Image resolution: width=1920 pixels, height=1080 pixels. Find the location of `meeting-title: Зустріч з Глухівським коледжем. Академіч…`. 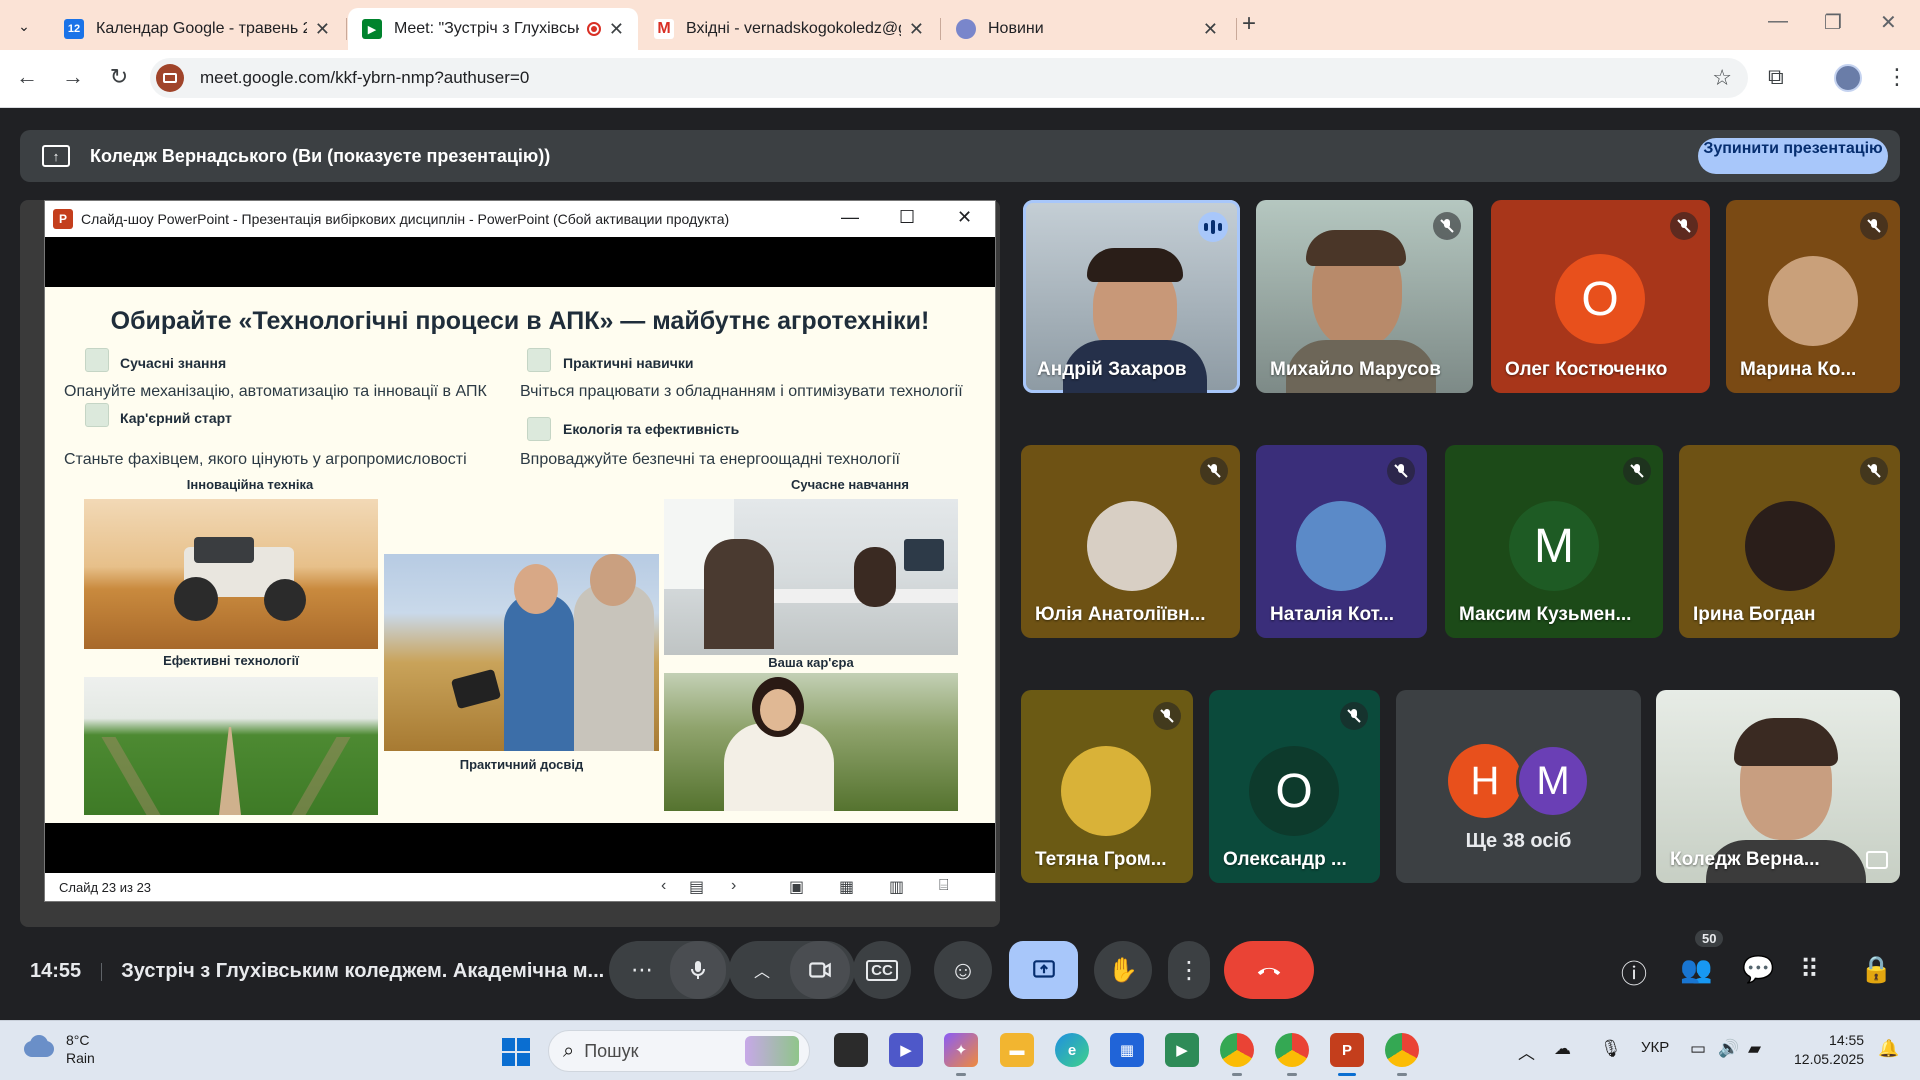

meeting-title: Зустріч з Глухівським коледжем. Академіч… is located at coordinates (363, 971).